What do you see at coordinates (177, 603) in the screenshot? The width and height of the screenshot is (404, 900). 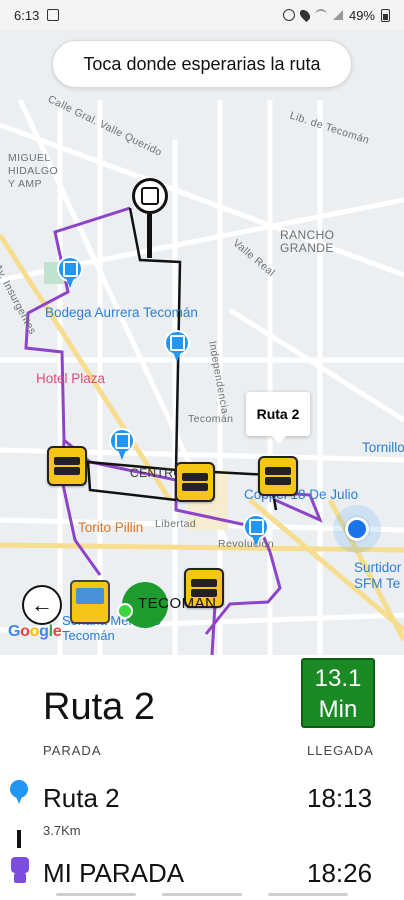 I see `stop-label: TECOMAN` at bounding box center [177, 603].